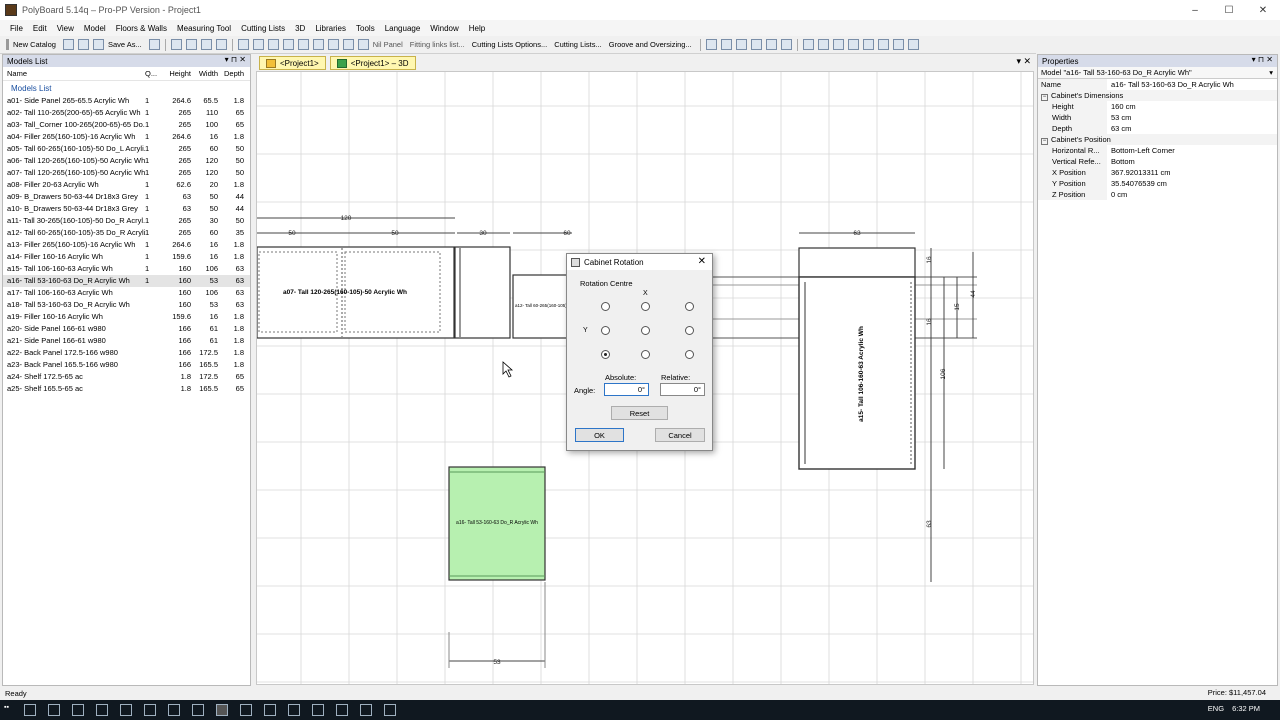 The height and width of the screenshot is (720, 1280). I want to click on table-row: a25- Shelf 165.5-65 ac 1.8 165.5 65, so click(126, 389).